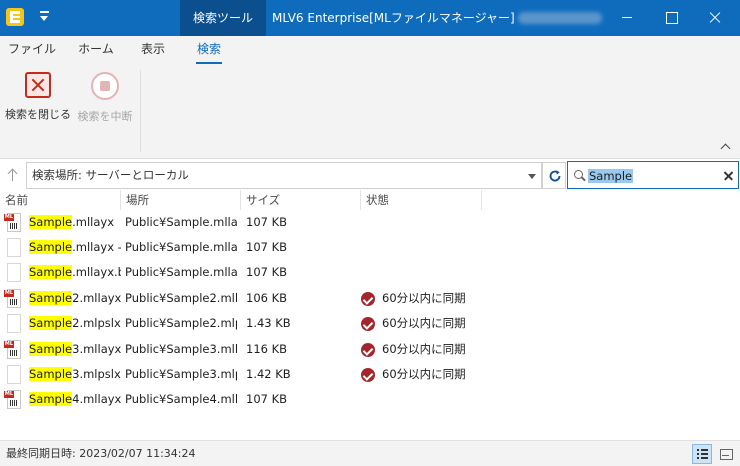 The height and width of the screenshot is (466, 740). I want to click on thumbnail-view-icon, so click(726, 454).